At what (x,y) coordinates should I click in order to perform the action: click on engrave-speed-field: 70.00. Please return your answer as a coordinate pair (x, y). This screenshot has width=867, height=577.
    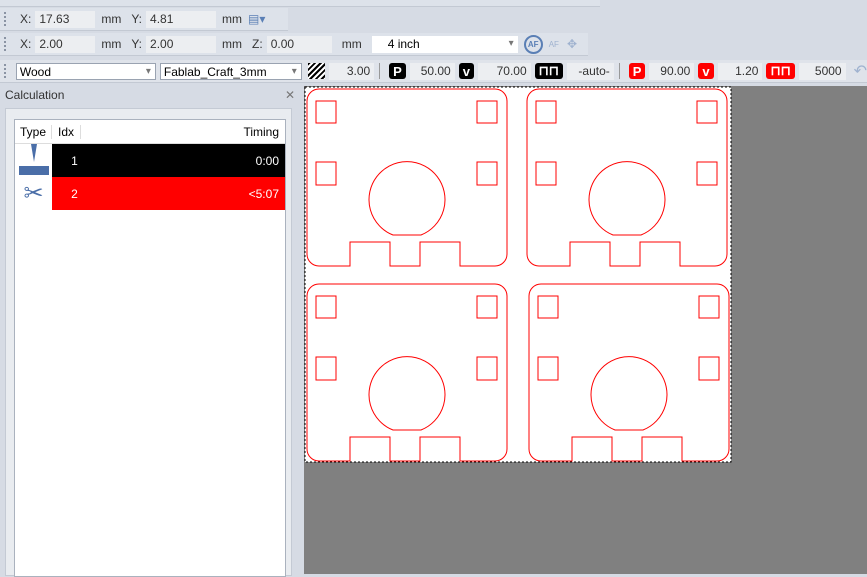
    Looking at the image, I should click on (504, 71).